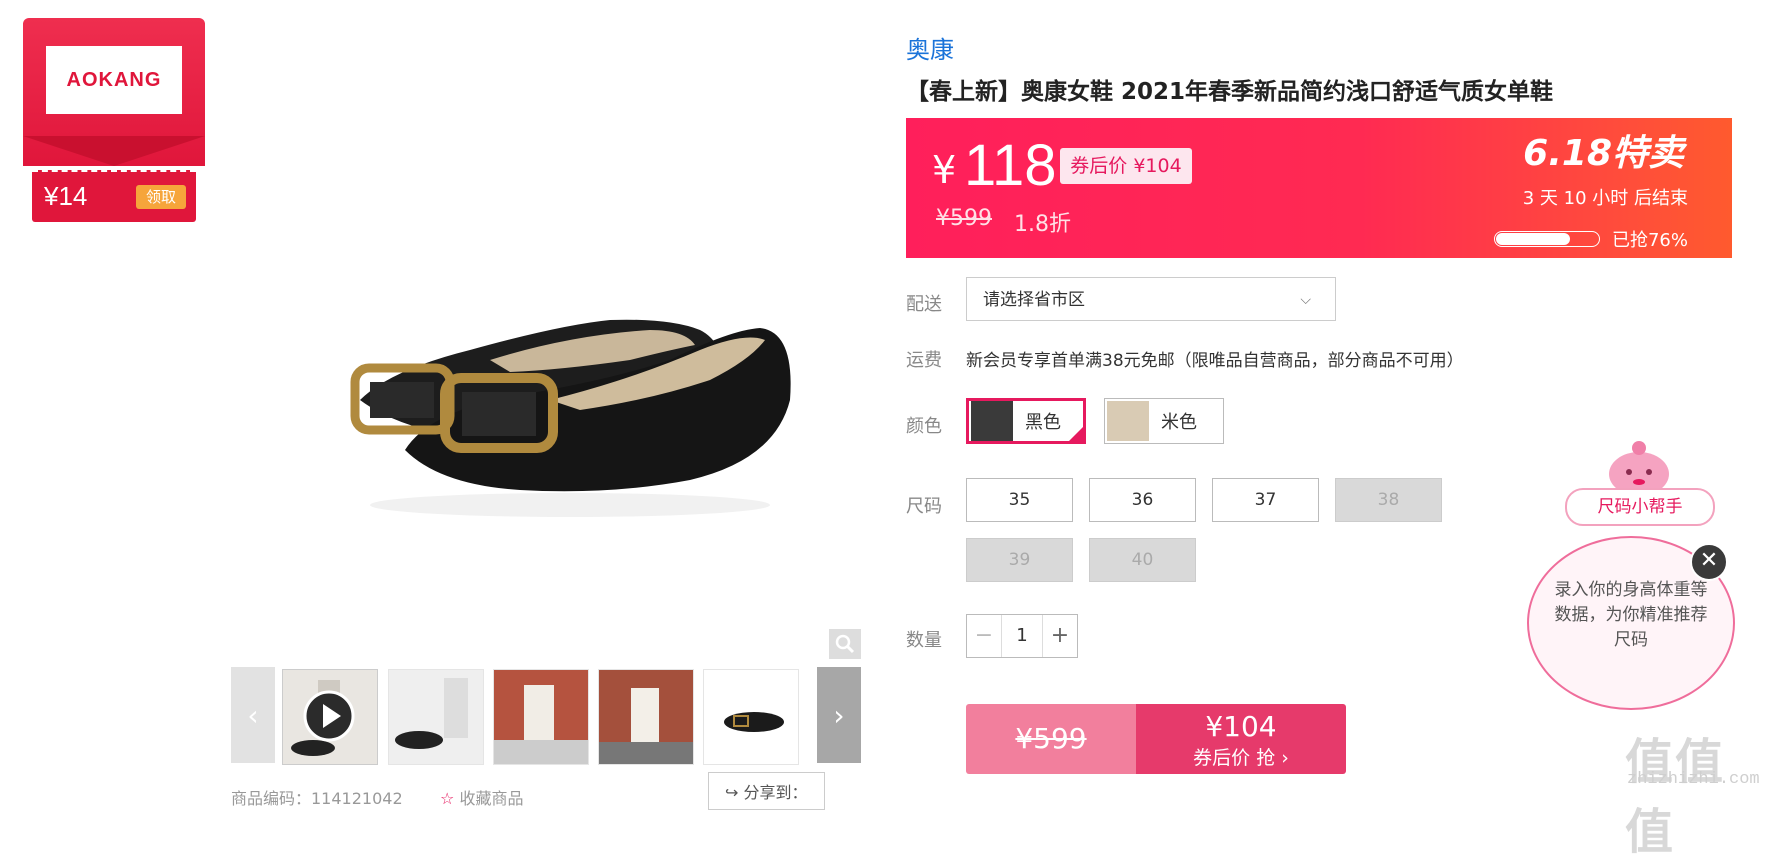 The image size is (1771, 862). I want to click on size-option-38: 38, so click(1388, 500).